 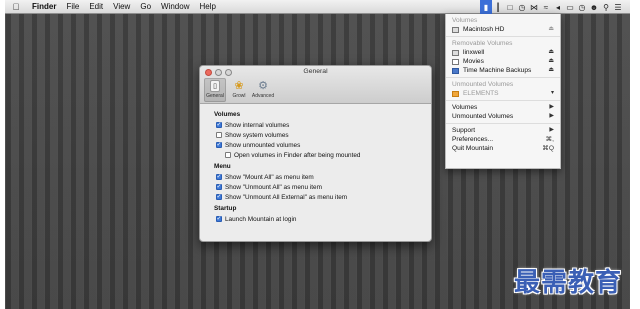 What do you see at coordinates (316, 125) in the screenshot?
I see `show-internal-volumes-row: ✓ Show internal volumes` at bounding box center [316, 125].